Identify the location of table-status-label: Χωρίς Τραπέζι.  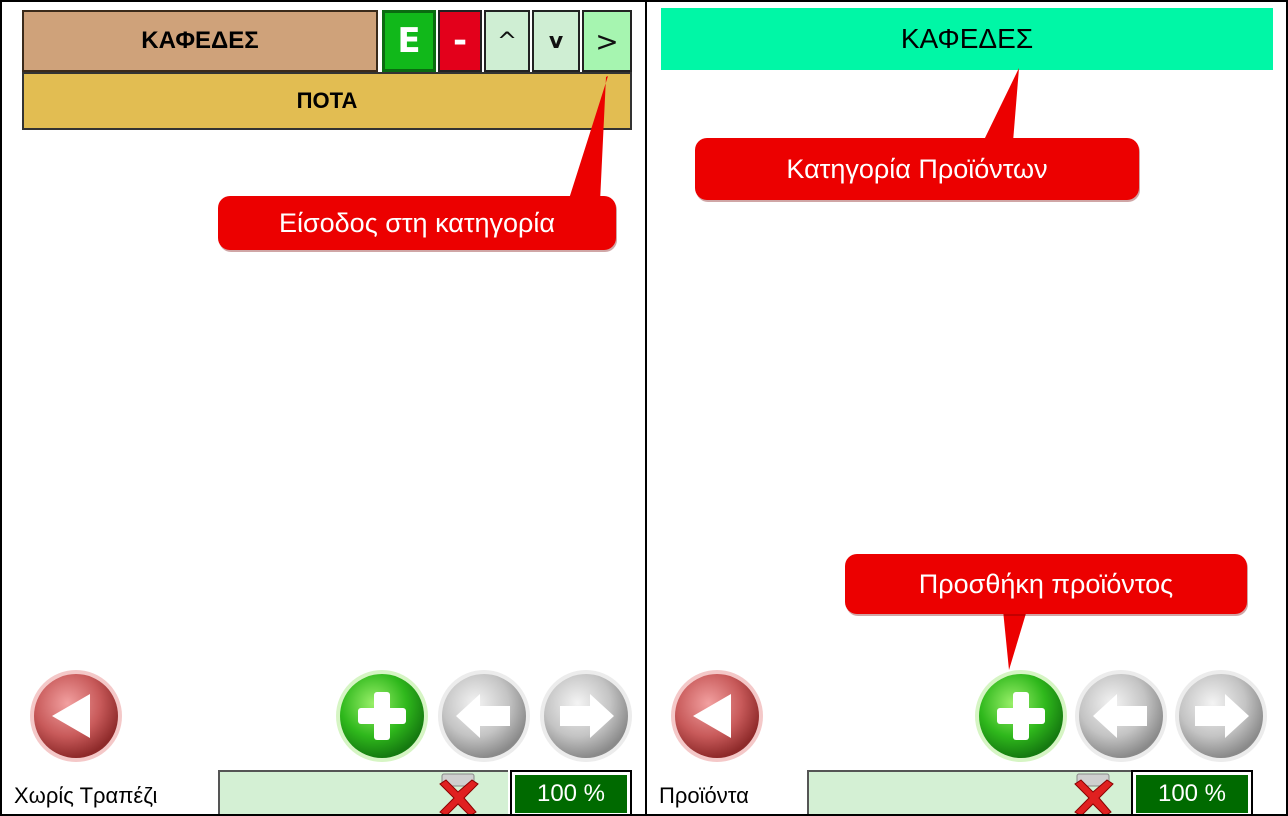
(86, 795).